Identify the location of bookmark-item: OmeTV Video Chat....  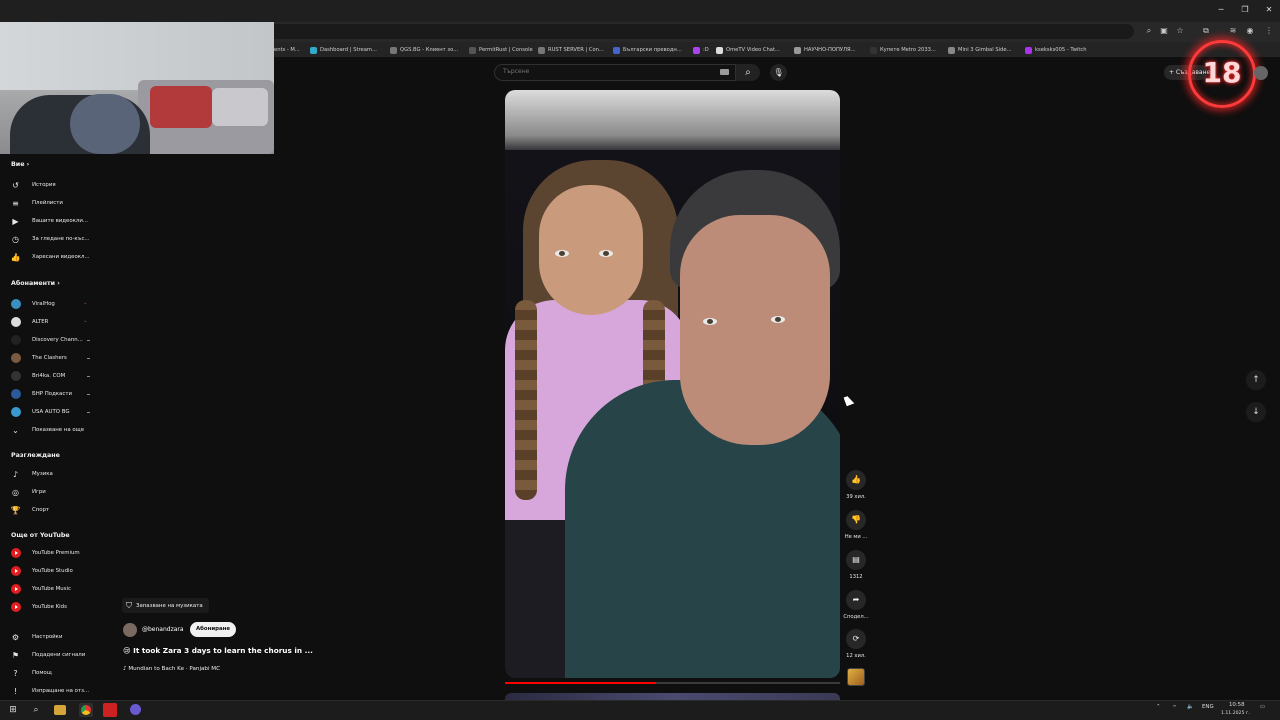
(748, 50).